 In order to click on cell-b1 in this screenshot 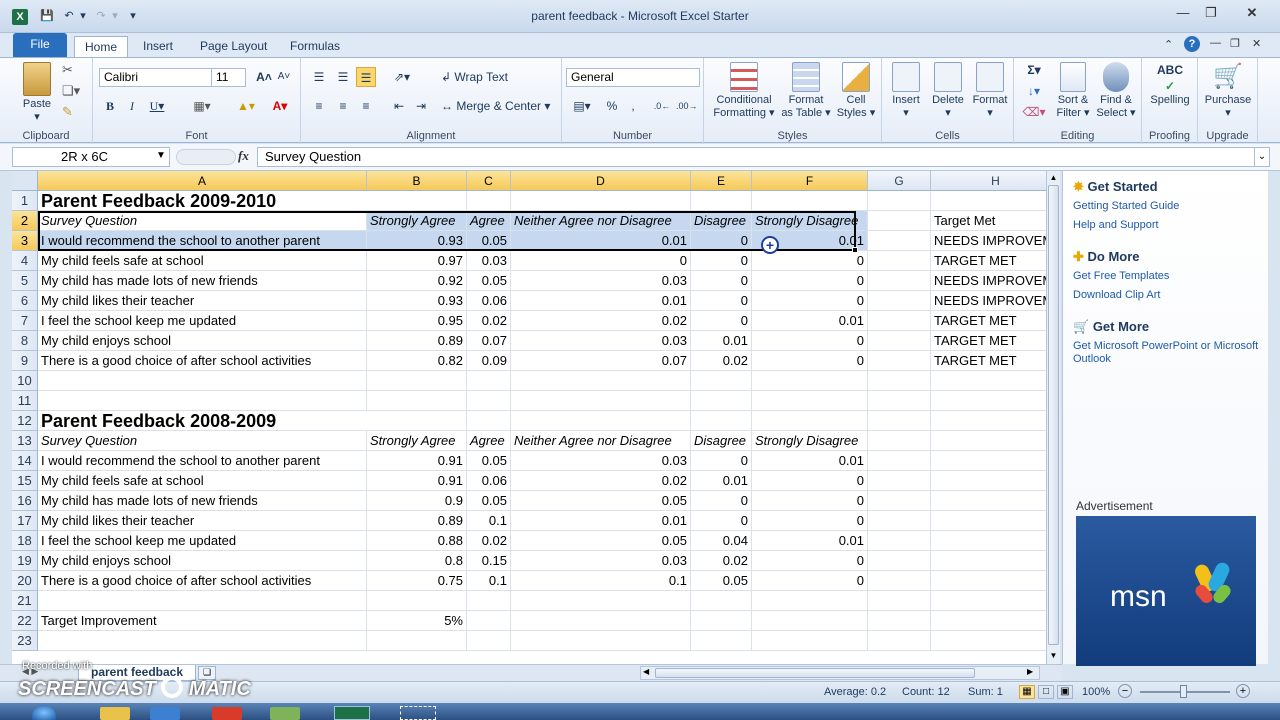, I will do `click(417, 201)`.